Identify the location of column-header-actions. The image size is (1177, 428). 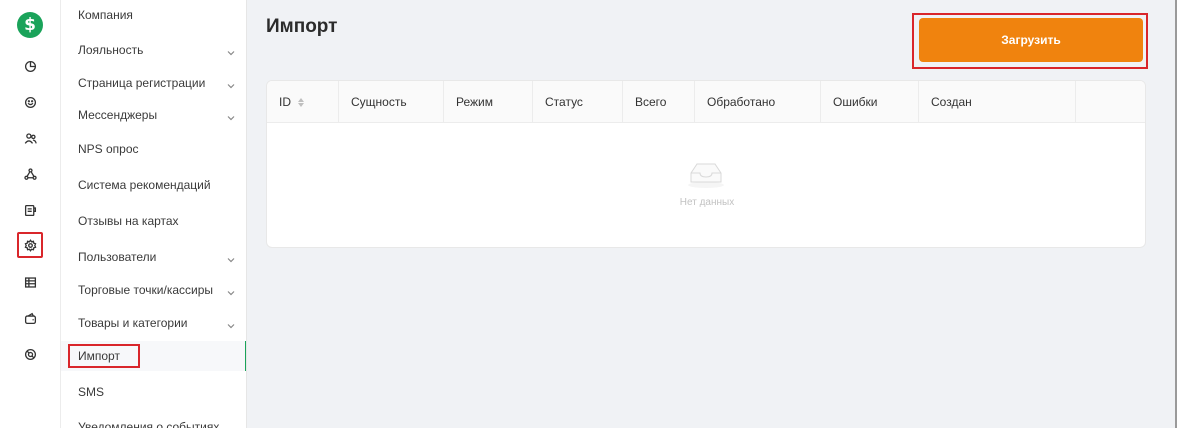
(1110, 102).